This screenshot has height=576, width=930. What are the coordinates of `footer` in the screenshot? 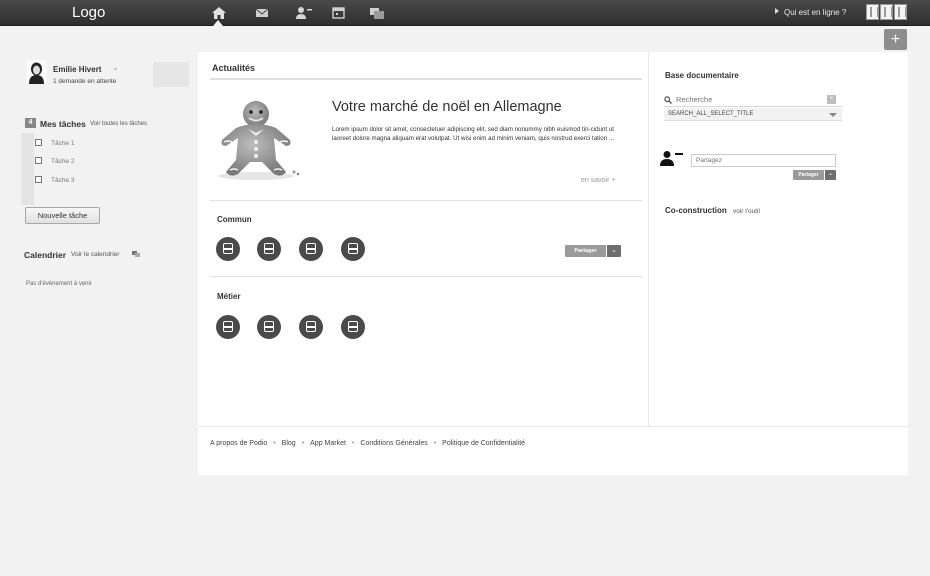 It's located at (553, 450).